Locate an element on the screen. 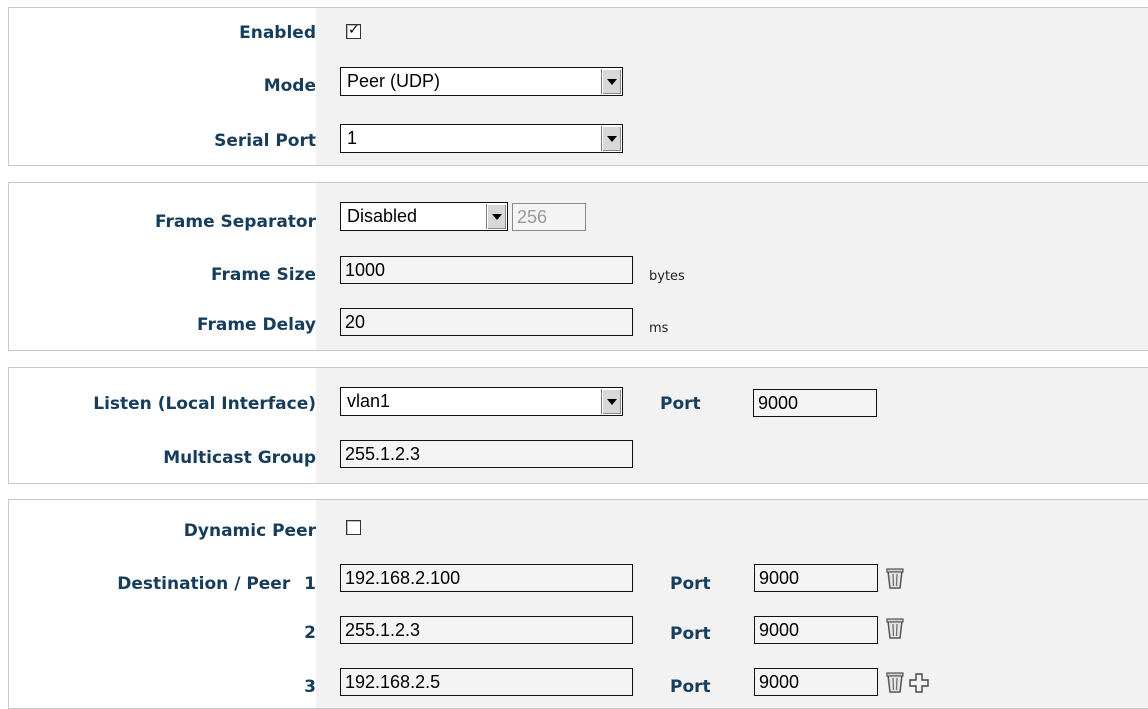  frame-delay-input: 20 is located at coordinates (486, 322).